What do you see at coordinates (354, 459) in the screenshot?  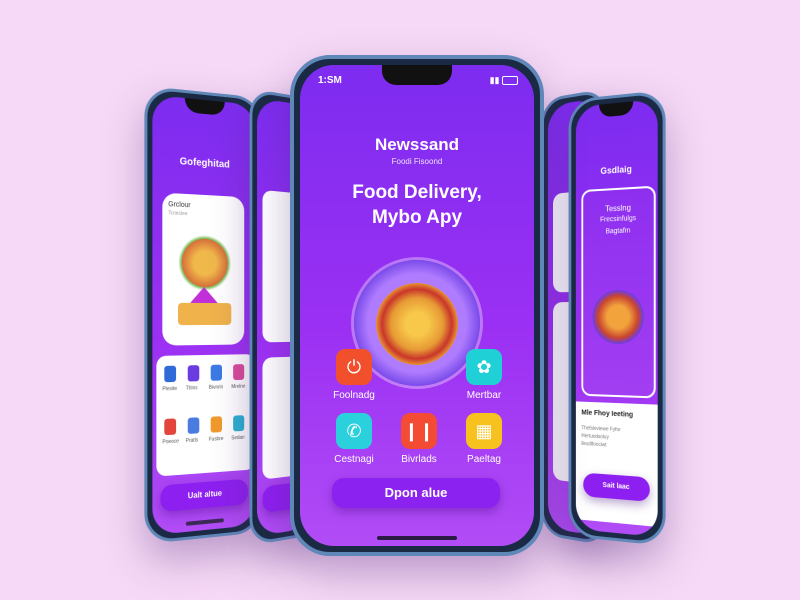 I see `app-label: Cestnagi` at bounding box center [354, 459].